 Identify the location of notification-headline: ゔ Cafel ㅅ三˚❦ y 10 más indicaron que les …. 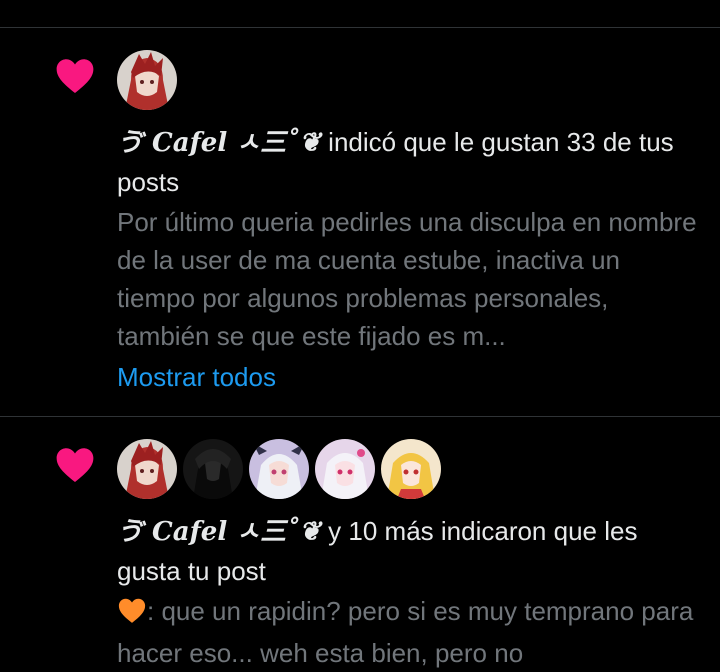
(407, 551).